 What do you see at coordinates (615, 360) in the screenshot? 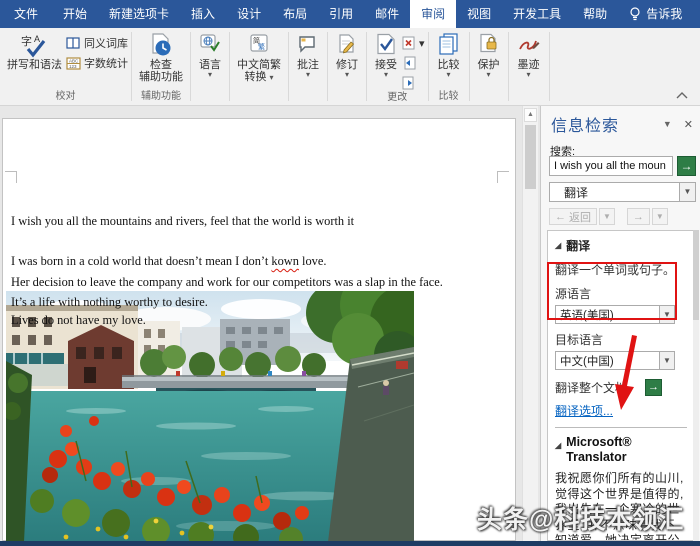
I see `target-language-select: 中文(中国) ▼` at bounding box center [615, 360].